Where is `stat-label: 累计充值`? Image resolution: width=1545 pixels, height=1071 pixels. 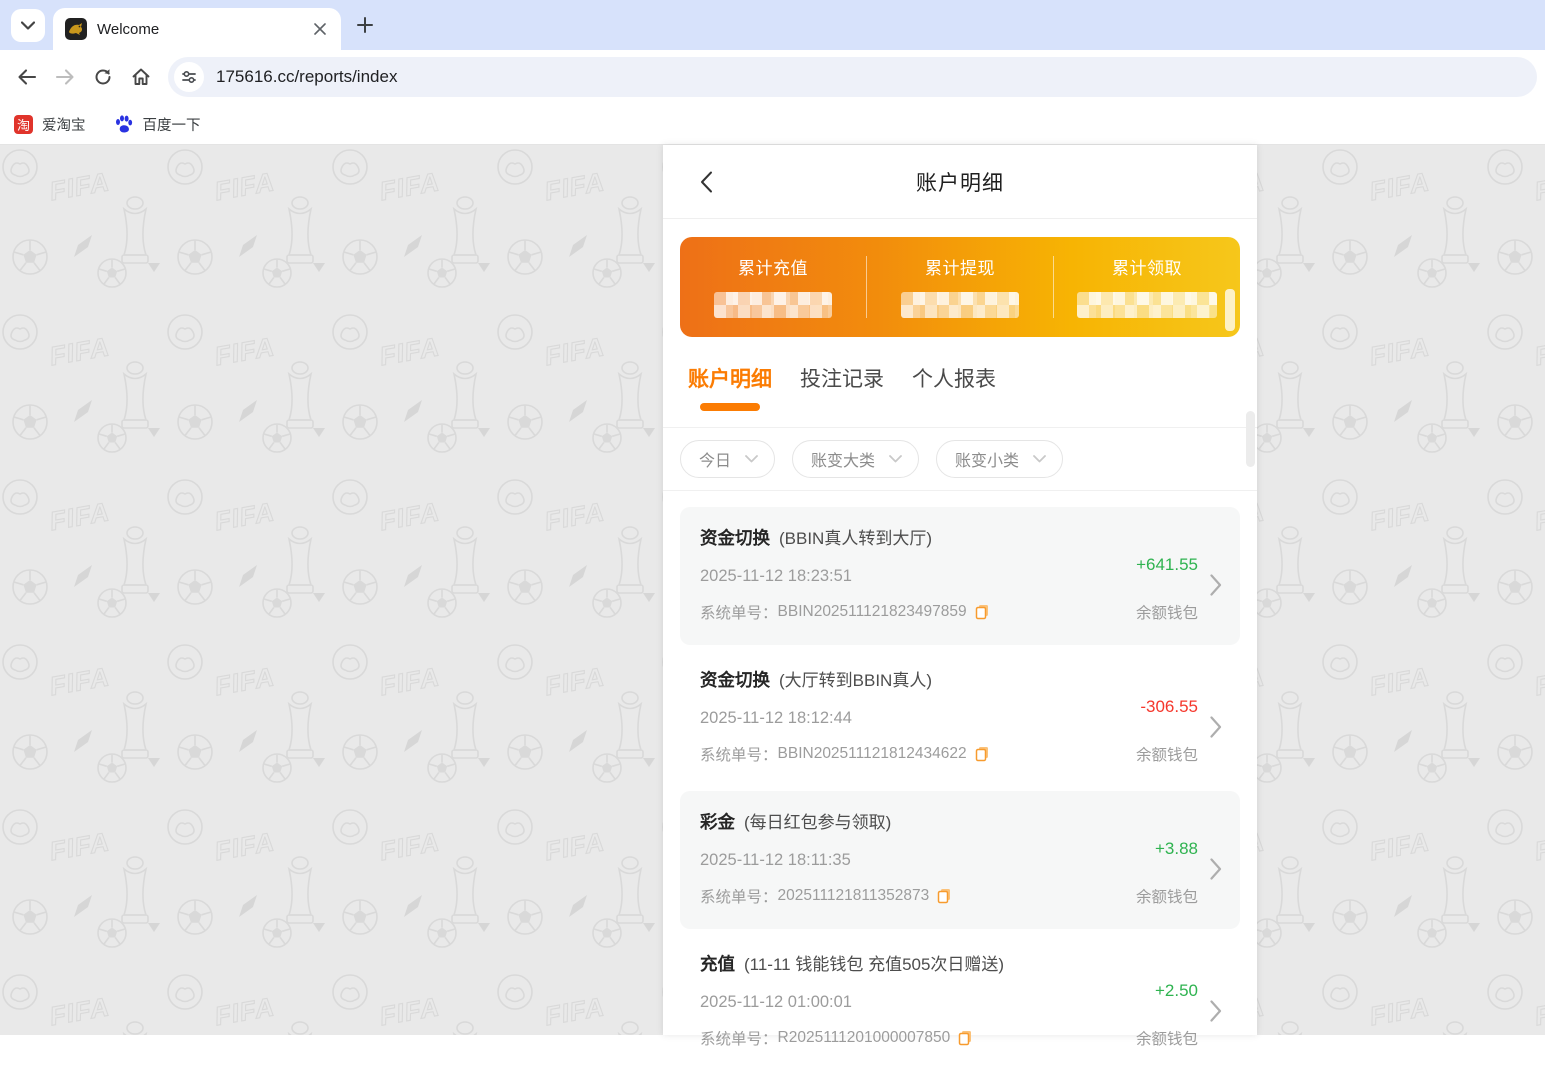 stat-label: 累计充值 is located at coordinates (773, 266).